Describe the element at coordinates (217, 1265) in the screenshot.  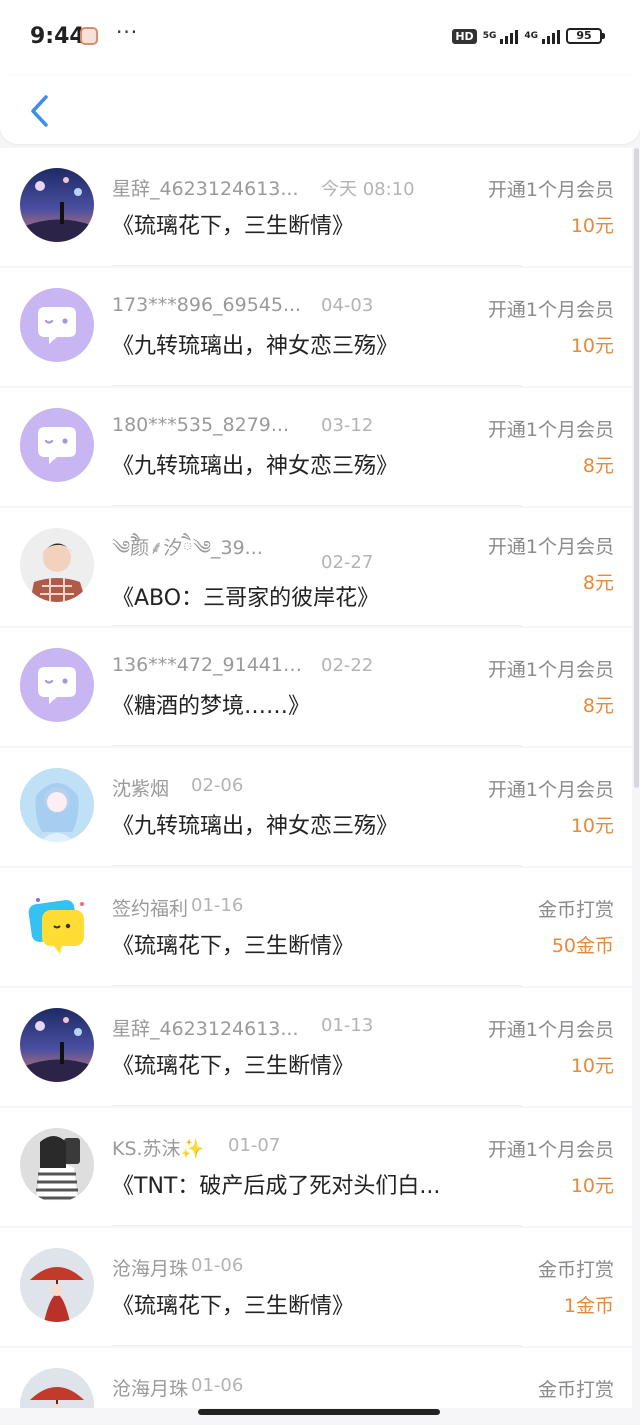
I see `record-date: 01-06` at that location.